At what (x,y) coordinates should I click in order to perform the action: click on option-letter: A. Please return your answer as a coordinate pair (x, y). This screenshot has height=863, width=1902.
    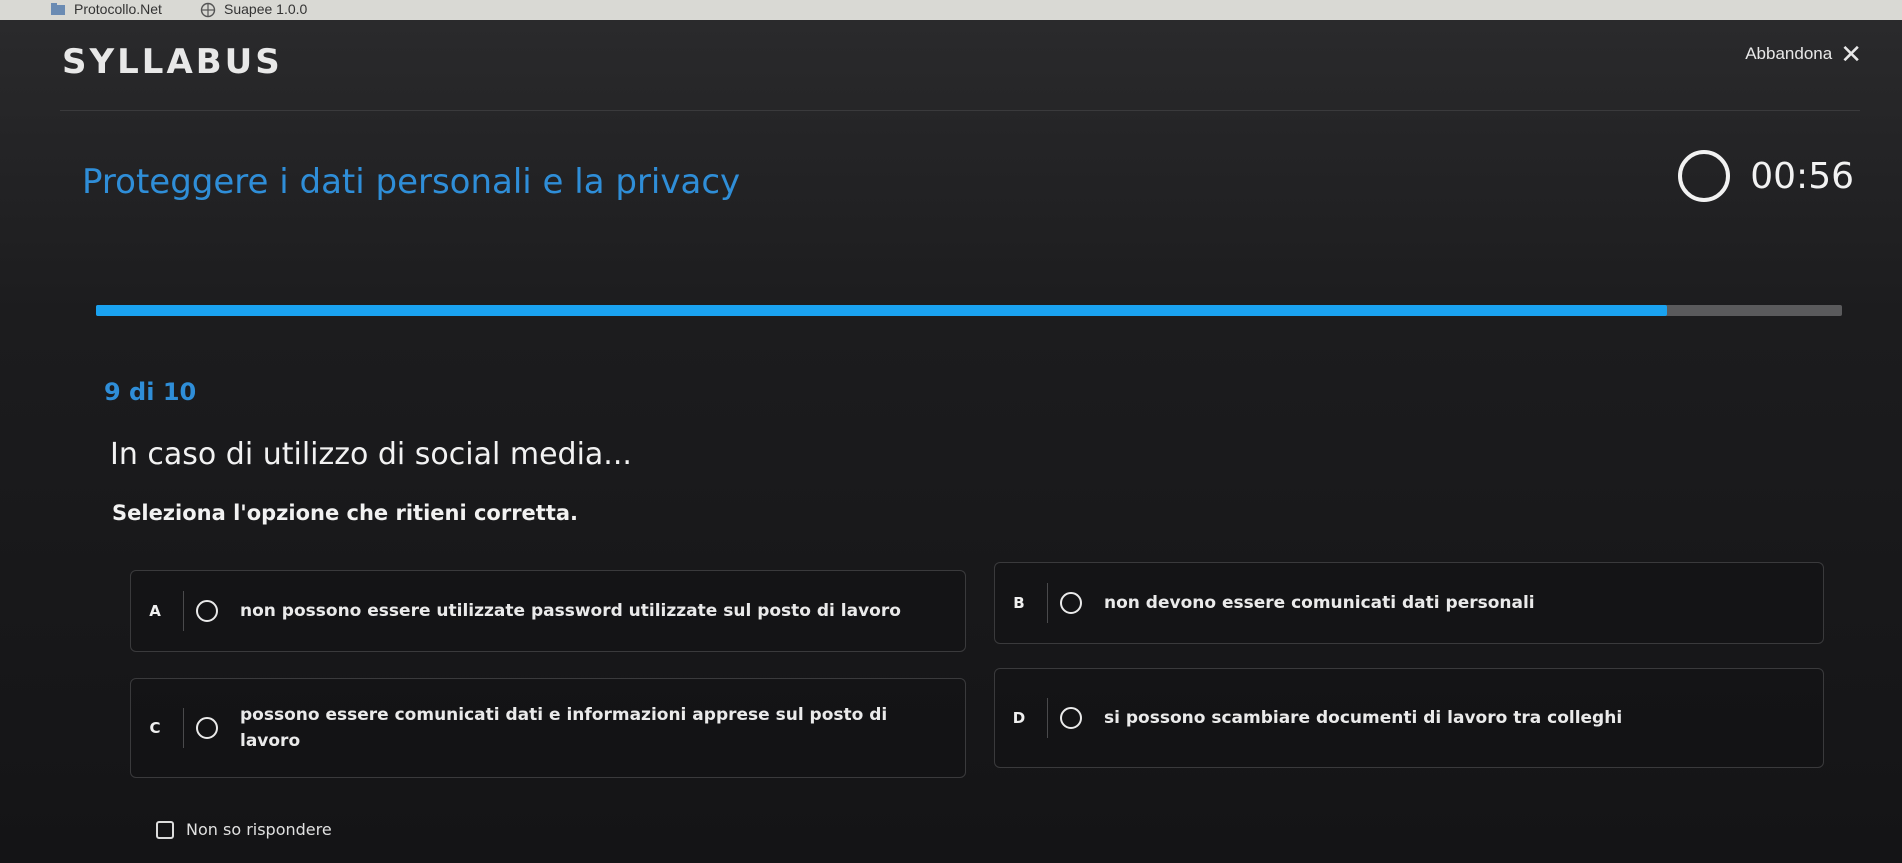
    Looking at the image, I should click on (155, 611).